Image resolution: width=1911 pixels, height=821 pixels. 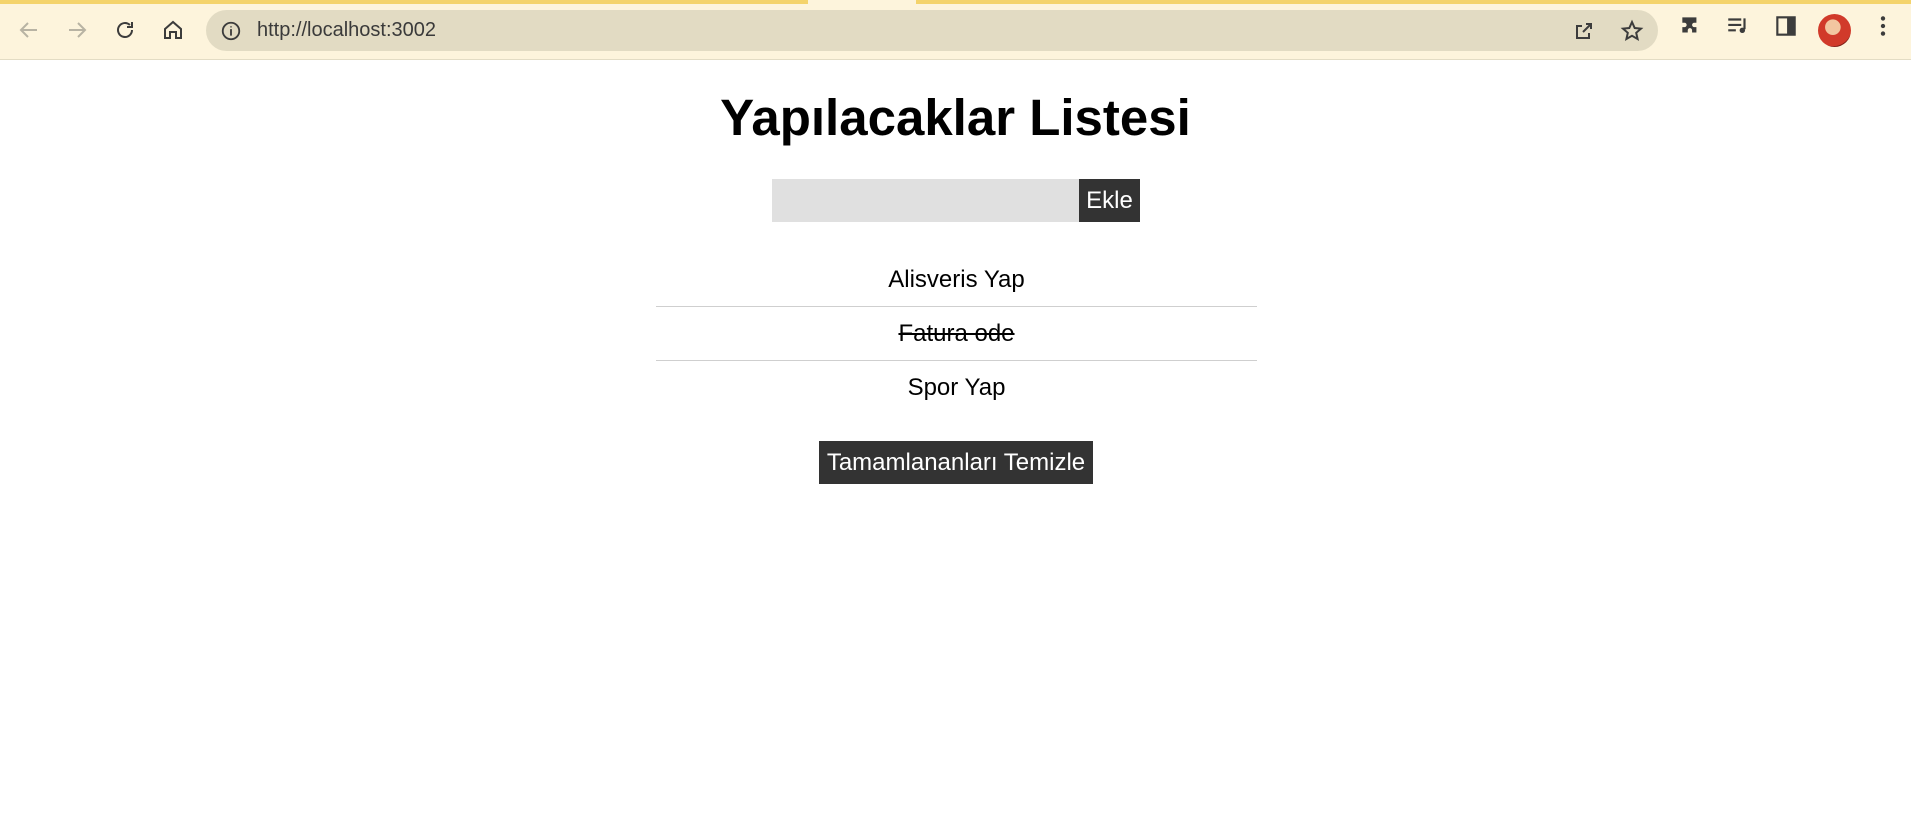 I want to click on url-text: http://localhost:3002, so click(x=346, y=30).